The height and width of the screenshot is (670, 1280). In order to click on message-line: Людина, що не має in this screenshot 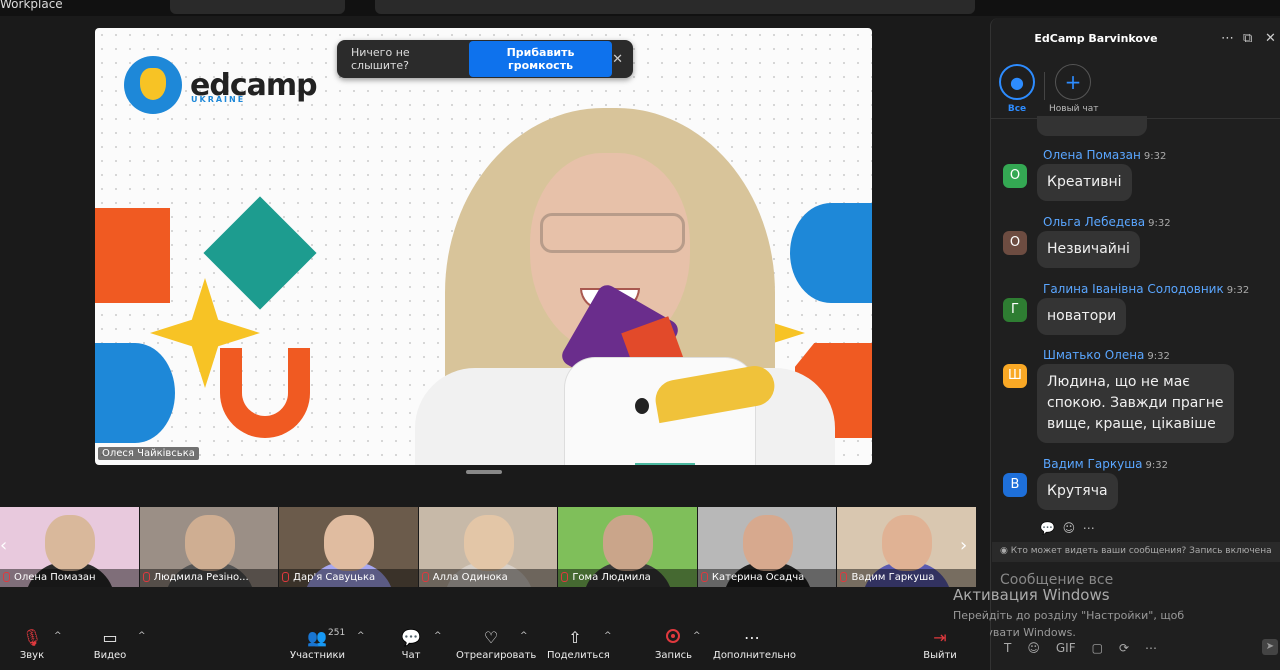, I will do `click(1118, 382)`.